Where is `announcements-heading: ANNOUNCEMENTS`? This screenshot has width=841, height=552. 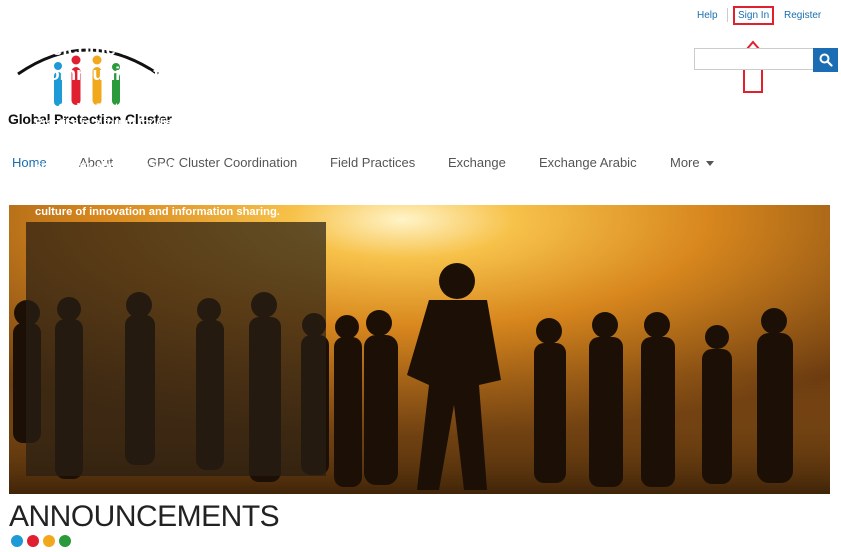
announcements-heading: ANNOUNCEMENTS is located at coordinates (144, 516).